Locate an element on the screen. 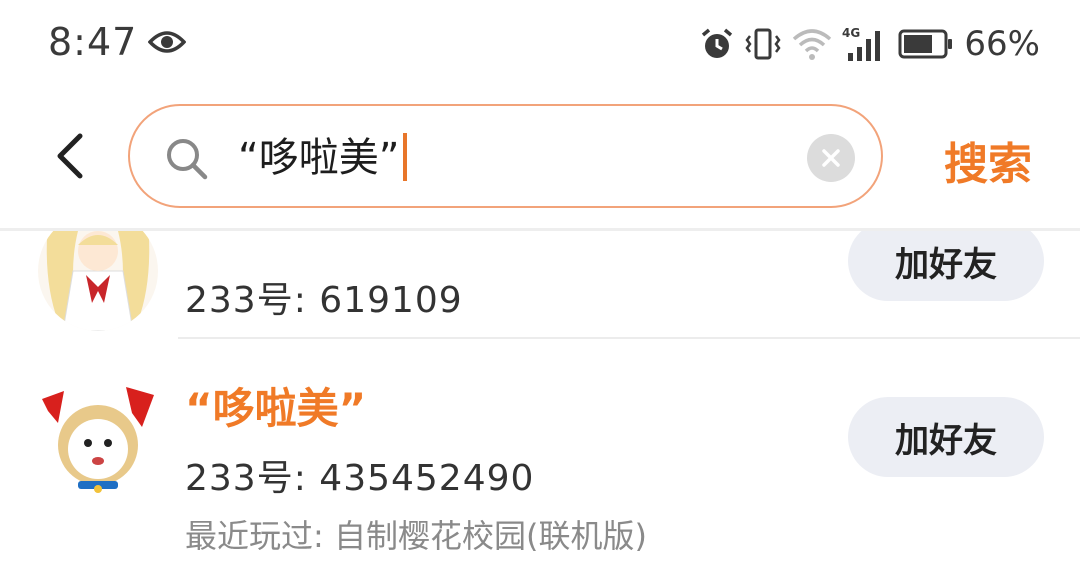 Image resolution: width=1080 pixels, height=568 pixels. search-input: “哆啦美” is located at coordinates (505, 156).